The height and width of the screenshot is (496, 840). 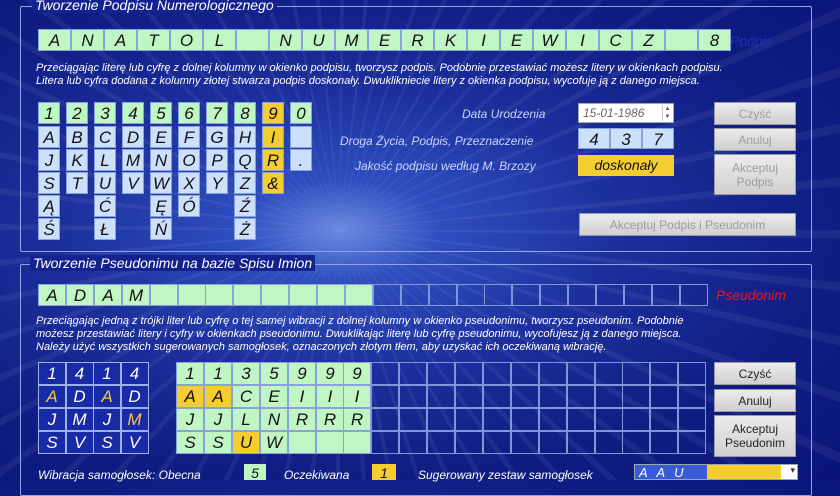 What do you see at coordinates (217, 113) in the screenshot?
I see `digit-cell: 7` at bounding box center [217, 113].